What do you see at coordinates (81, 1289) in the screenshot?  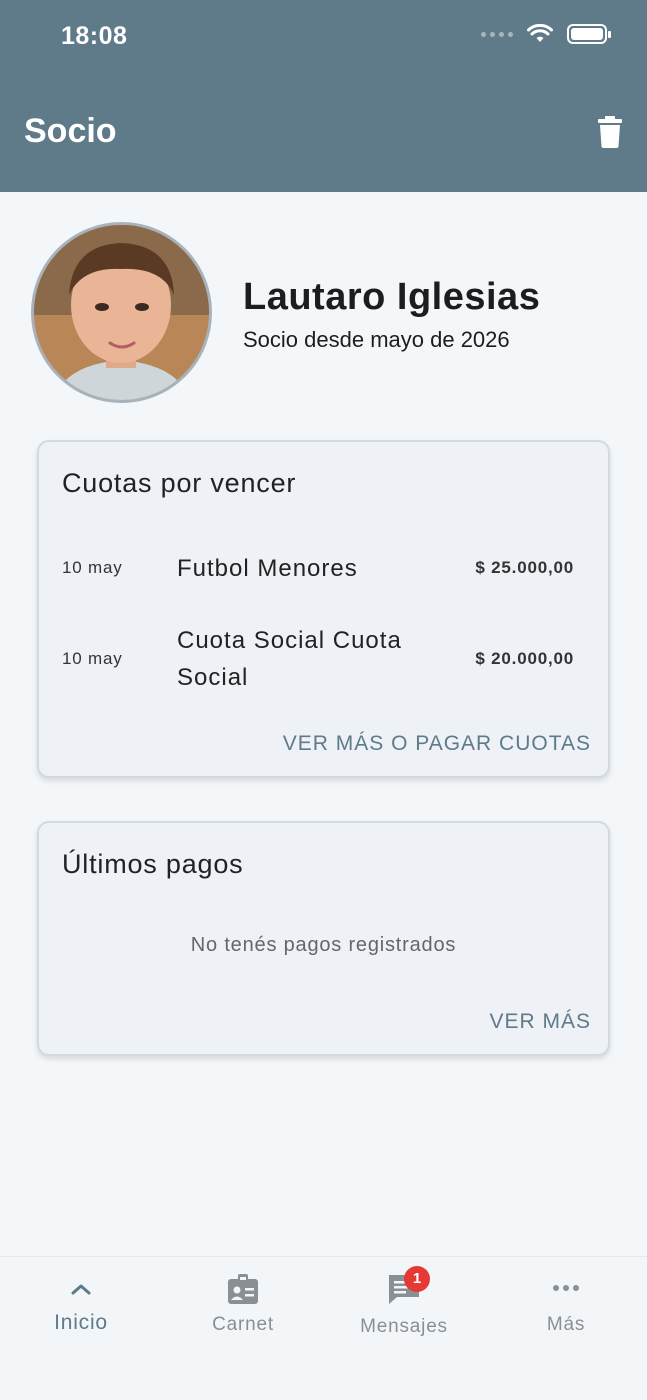 I see `chevron-up-icon` at bounding box center [81, 1289].